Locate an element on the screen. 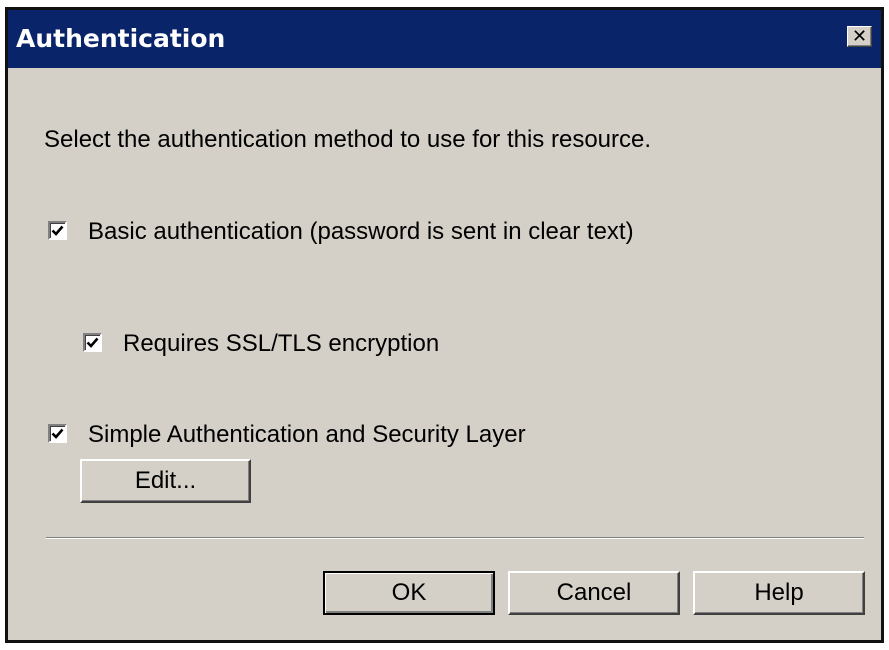 The image size is (889, 650). sasl-checkbox is located at coordinates (57, 433).